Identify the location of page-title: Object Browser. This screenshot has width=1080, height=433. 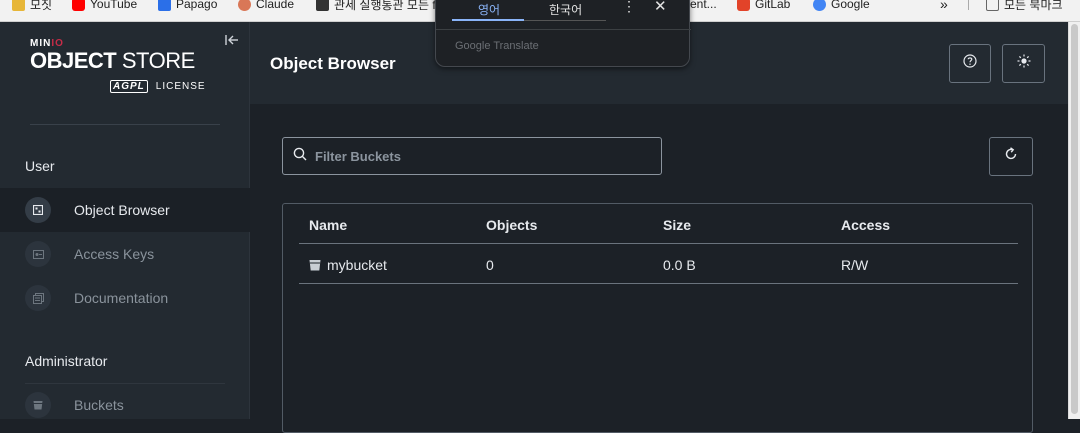
(333, 63).